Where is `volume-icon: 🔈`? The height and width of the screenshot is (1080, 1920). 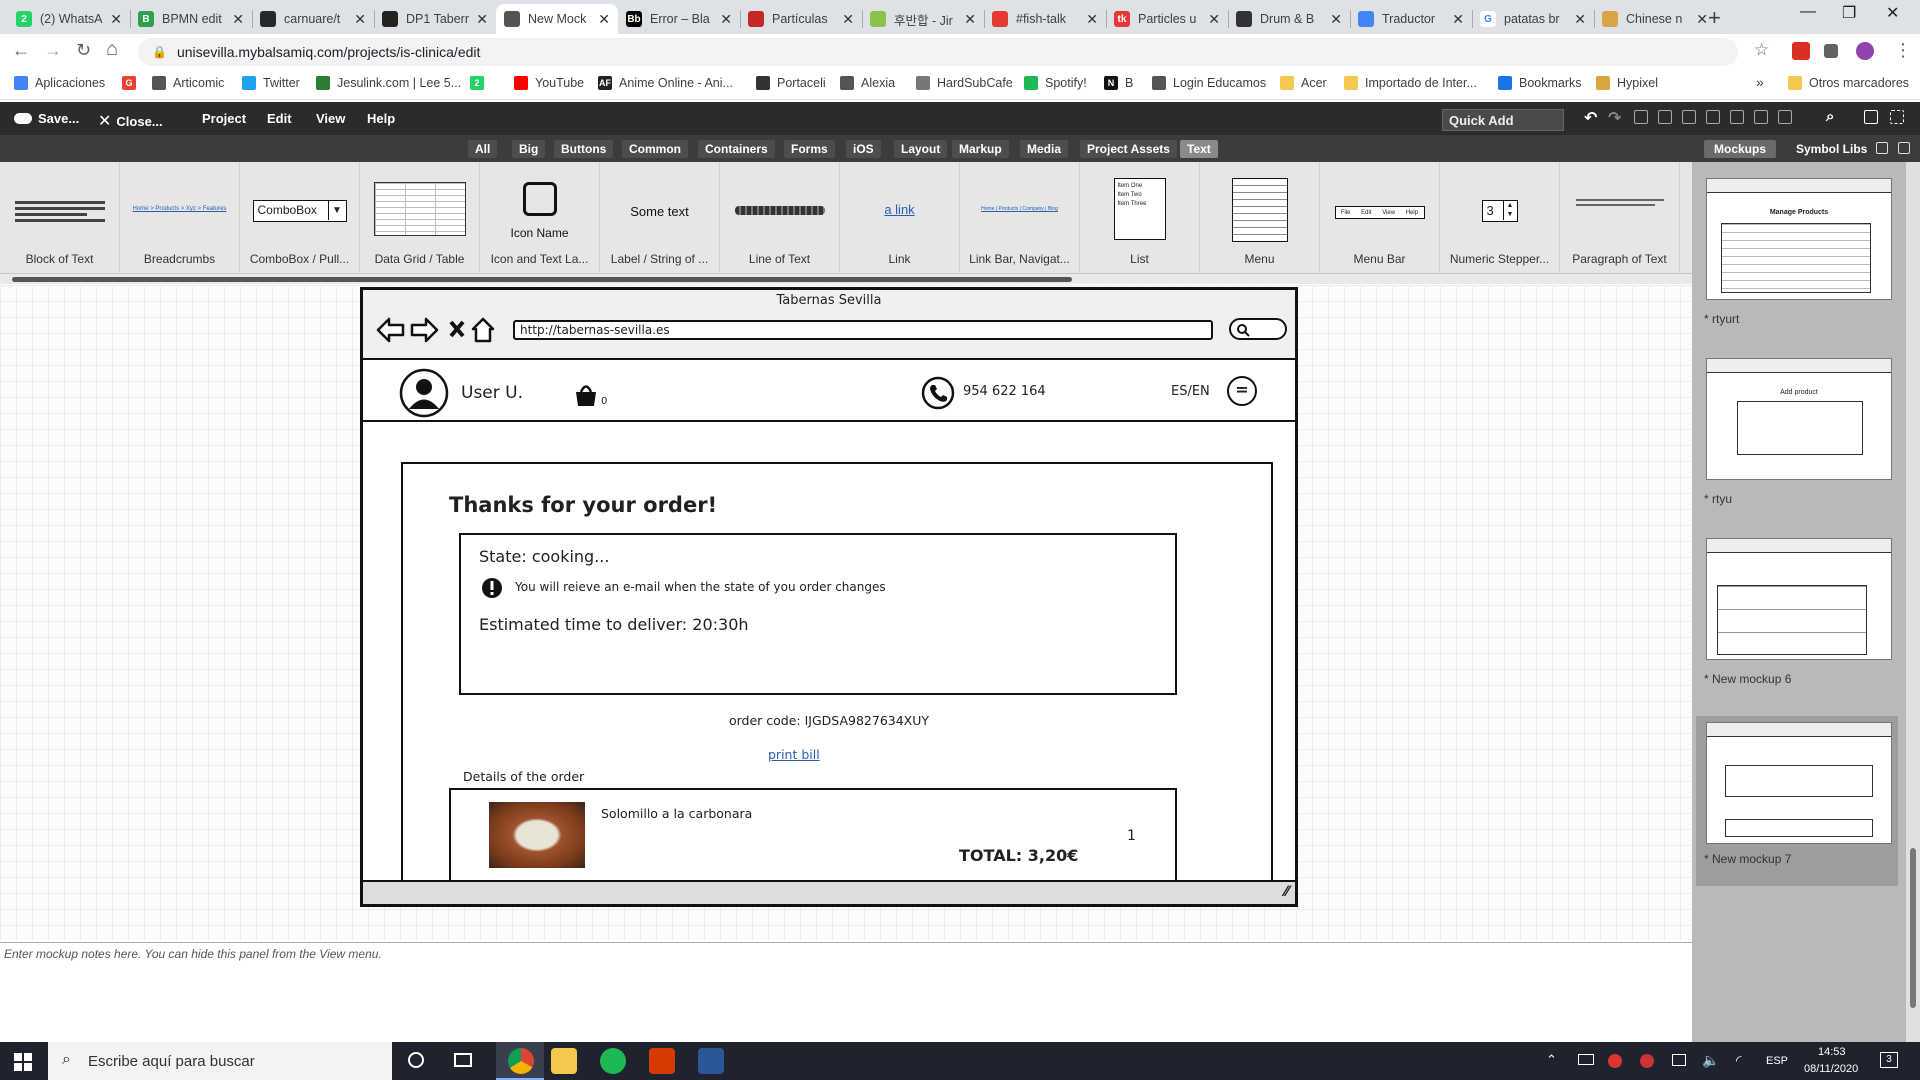
volume-icon: 🔈 is located at coordinates (1710, 1060).